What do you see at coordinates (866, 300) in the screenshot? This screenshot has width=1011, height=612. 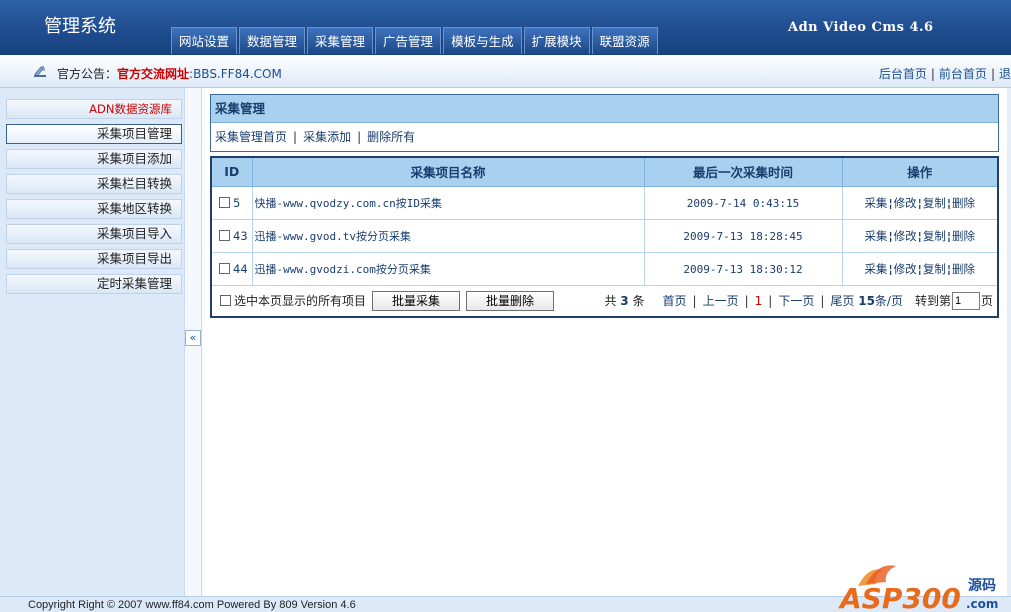 I see `per-page-count: 15` at bounding box center [866, 300].